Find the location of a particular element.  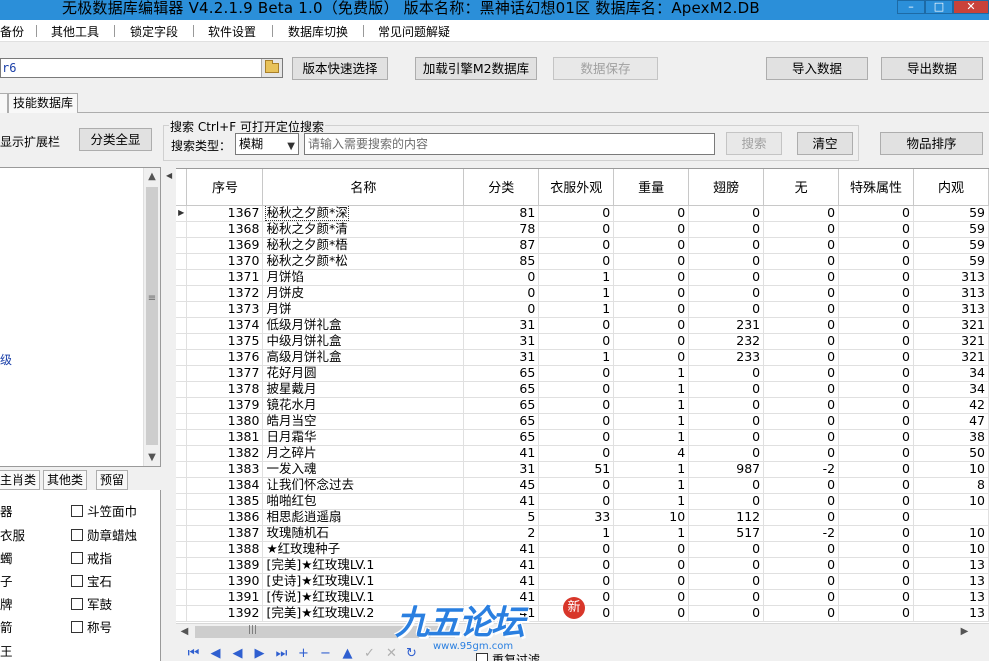

table-cell: 81 is located at coordinates (501, 213).